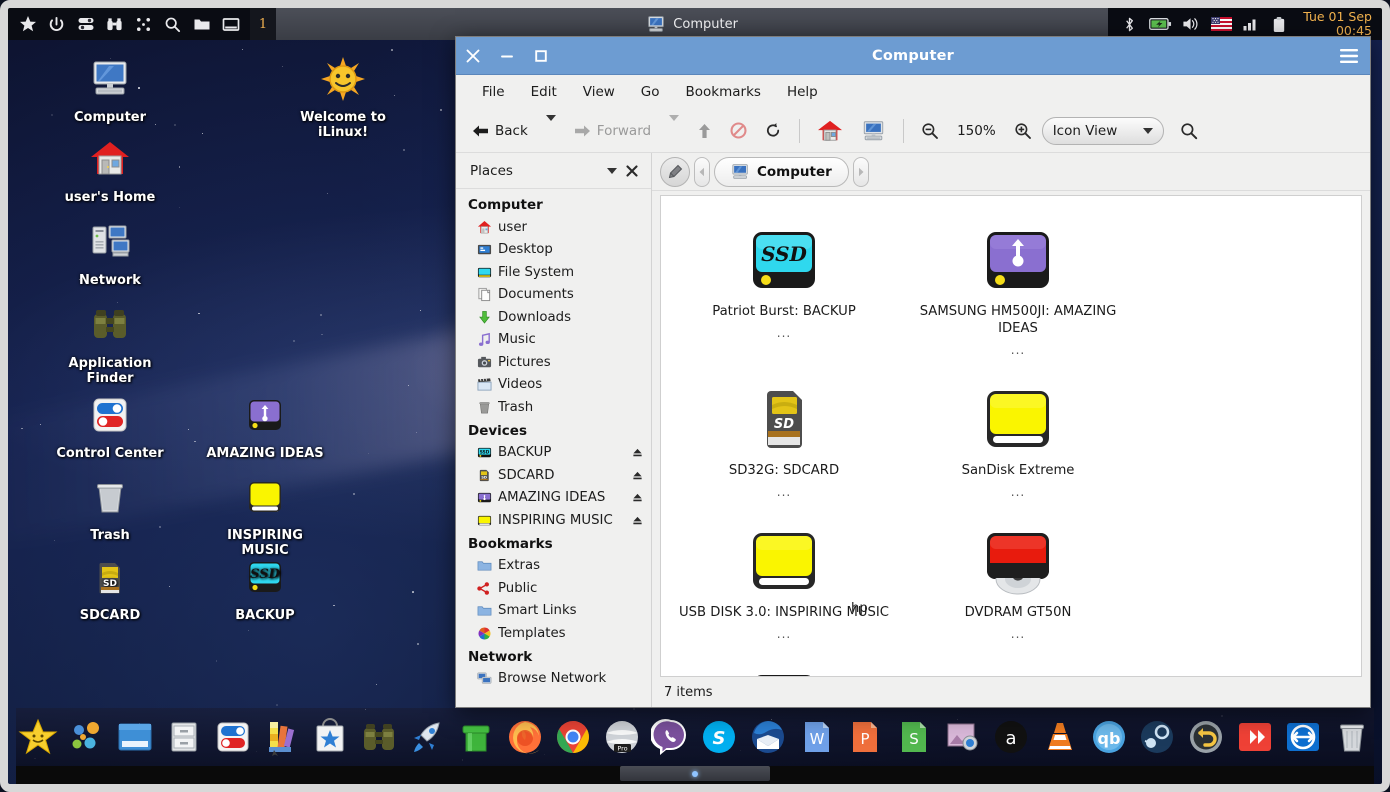  Describe the element at coordinates (201, 24) in the screenshot. I see `folder-icon` at that location.